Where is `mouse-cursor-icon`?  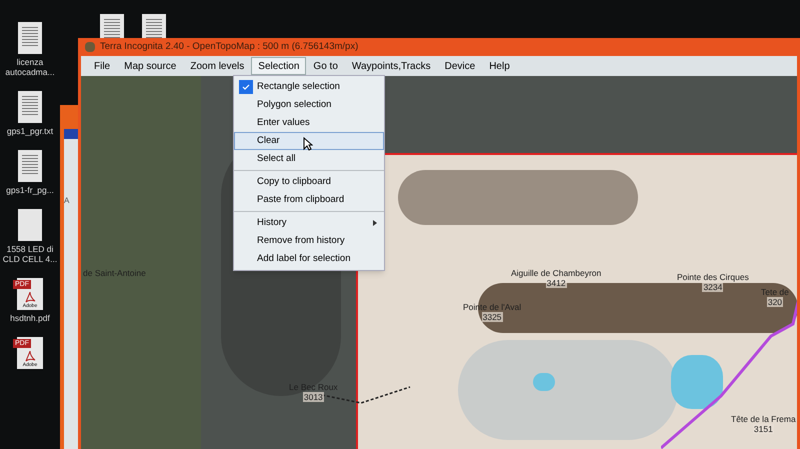 mouse-cursor-icon is located at coordinates (308, 144).